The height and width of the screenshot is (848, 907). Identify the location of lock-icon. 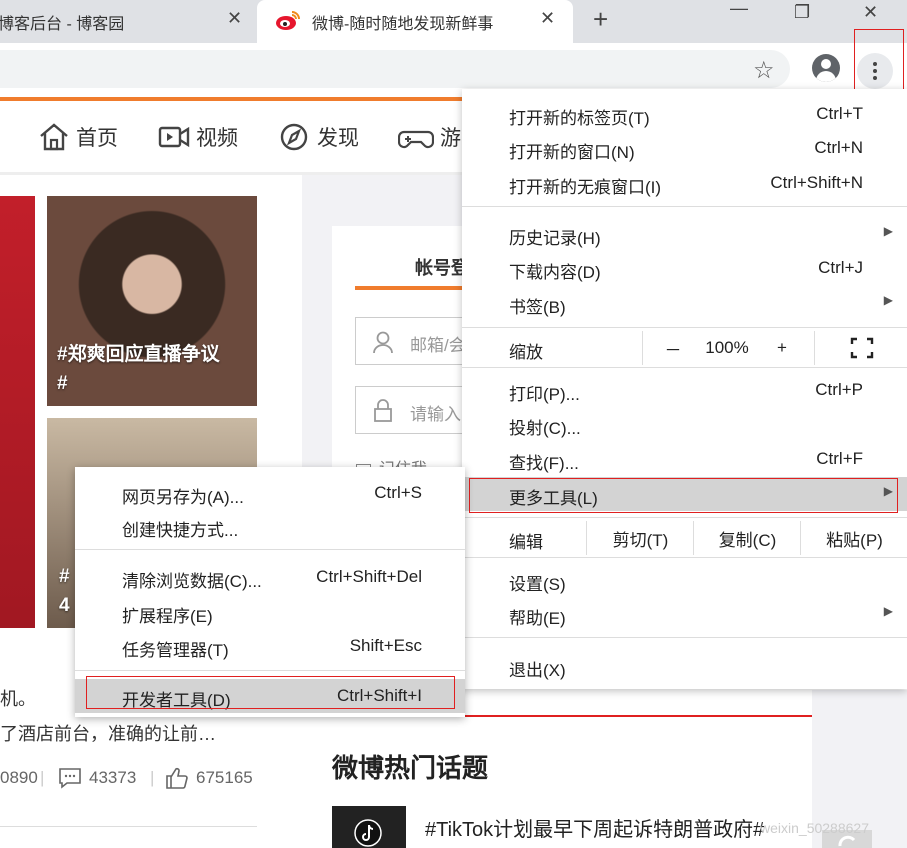
(383, 410).